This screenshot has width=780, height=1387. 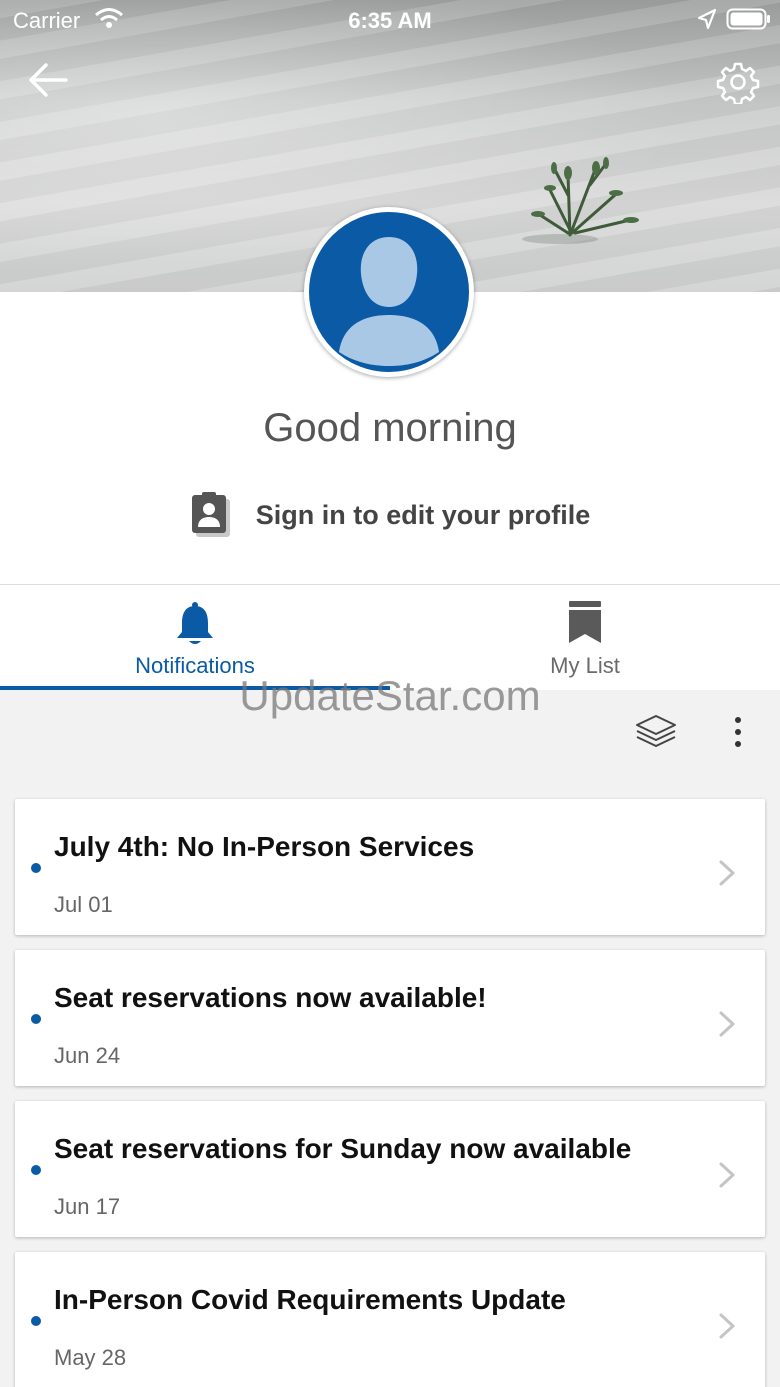 What do you see at coordinates (389, 301) in the screenshot?
I see `person-silhouette-icon` at bounding box center [389, 301].